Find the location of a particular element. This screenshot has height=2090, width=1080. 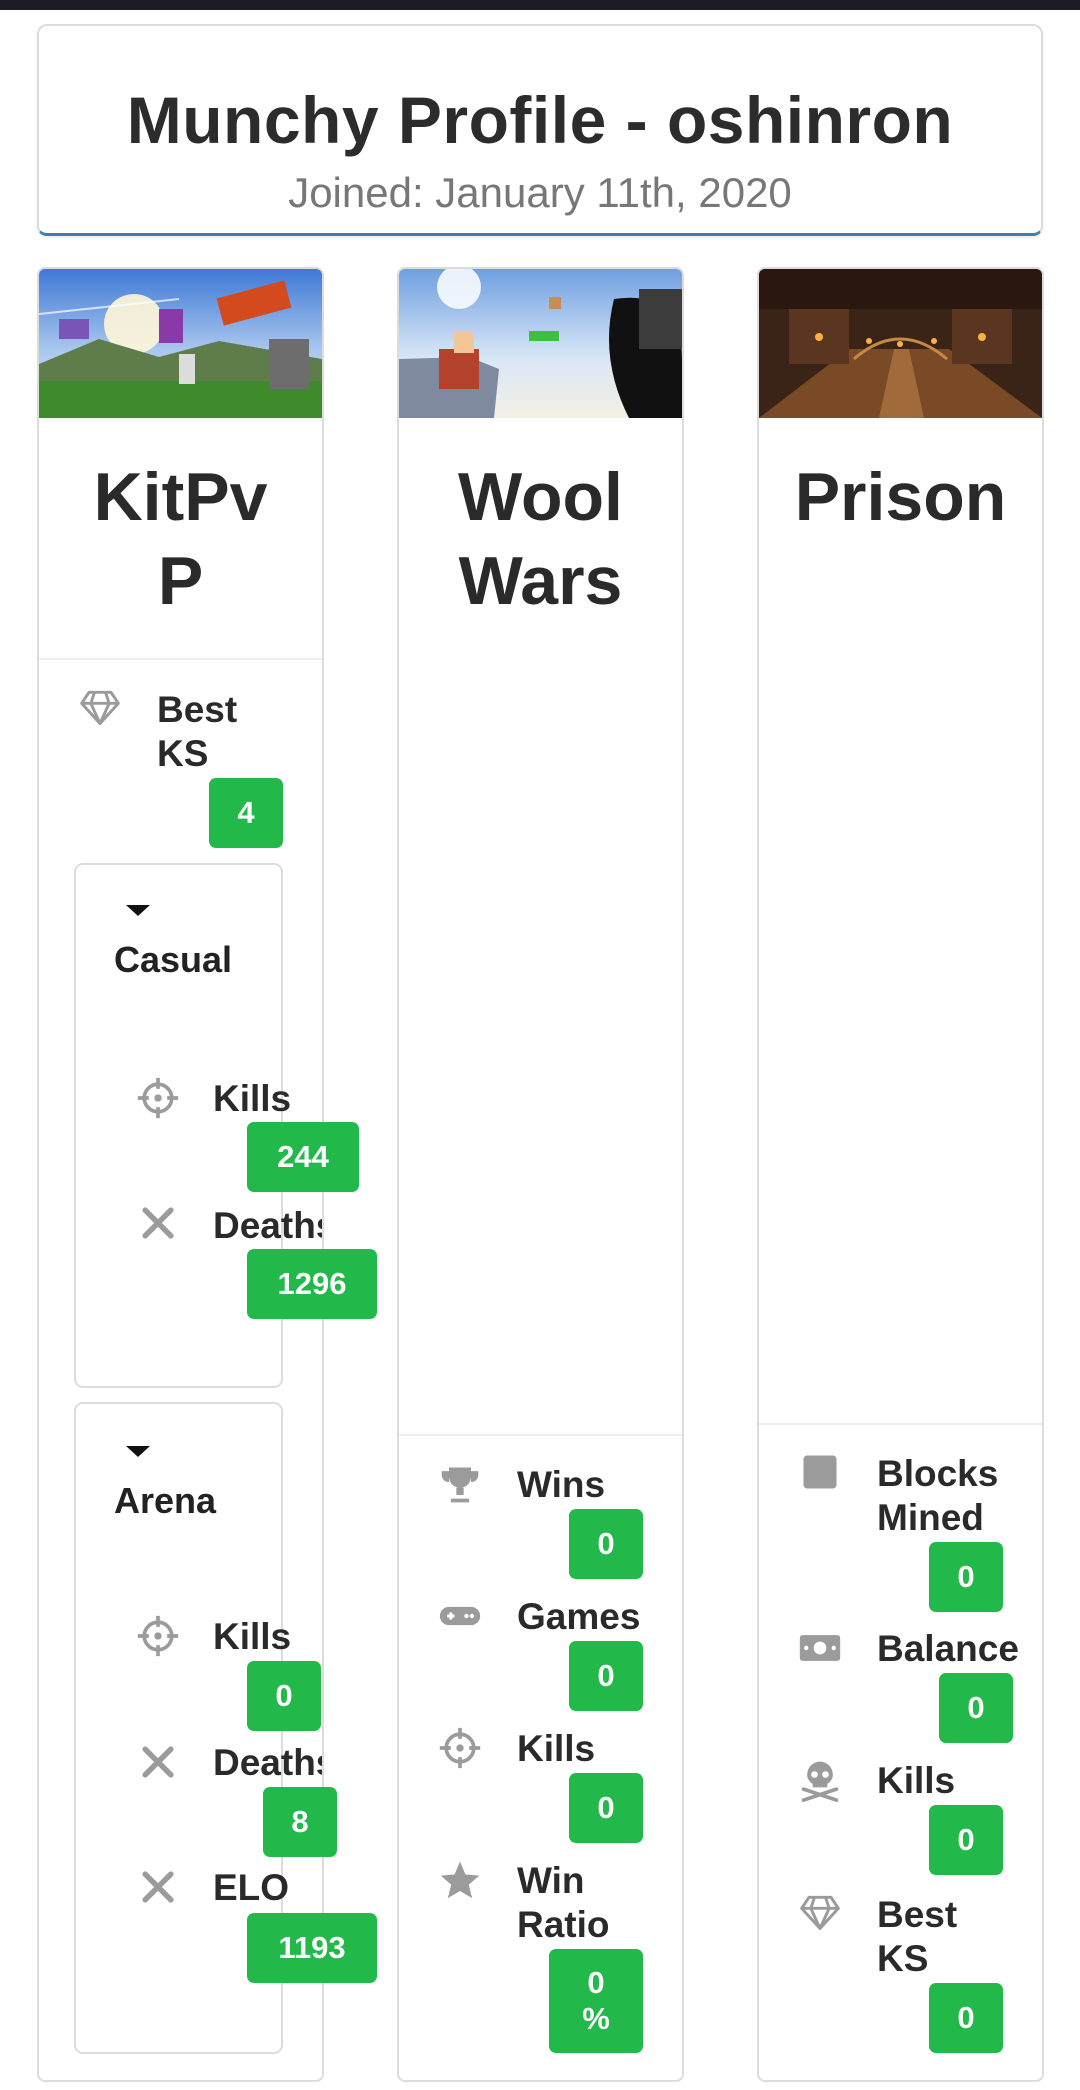

woolwars-banner-image is located at coordinates (540, 343).